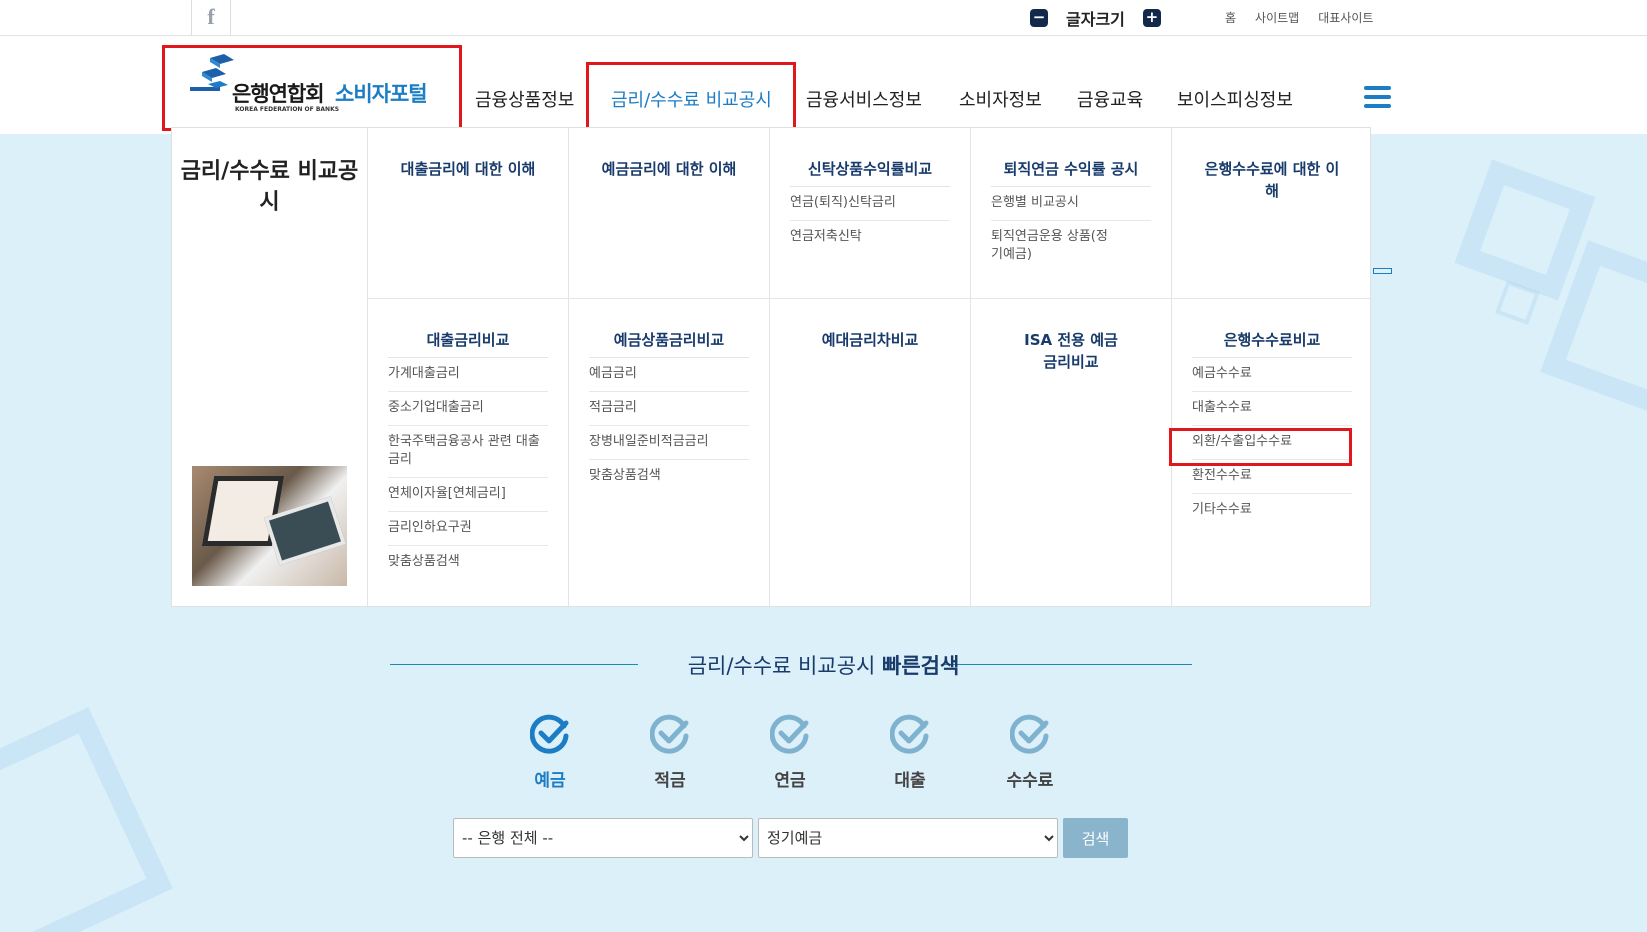 Image resolution: width=1647 pixels, height=932 pixels. Describe the element at coordinates (691, 97) in the screenshot. I see `highlight-box-nav` at that location.